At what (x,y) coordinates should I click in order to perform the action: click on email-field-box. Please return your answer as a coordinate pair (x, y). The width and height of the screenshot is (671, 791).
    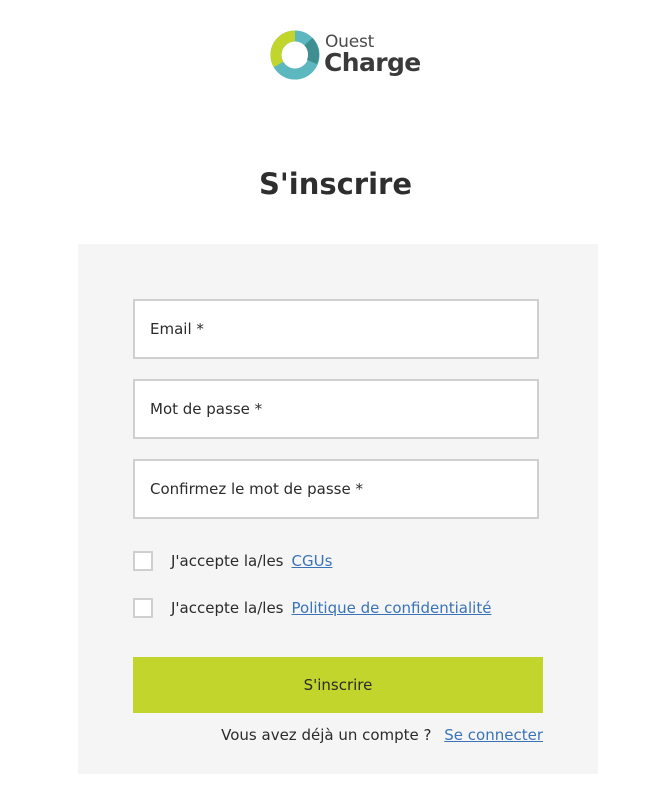
    Looking at the image, I should click on (336, 329).